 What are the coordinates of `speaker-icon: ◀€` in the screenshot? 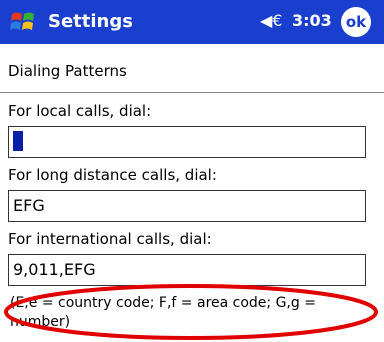 It's located at (271, 20).